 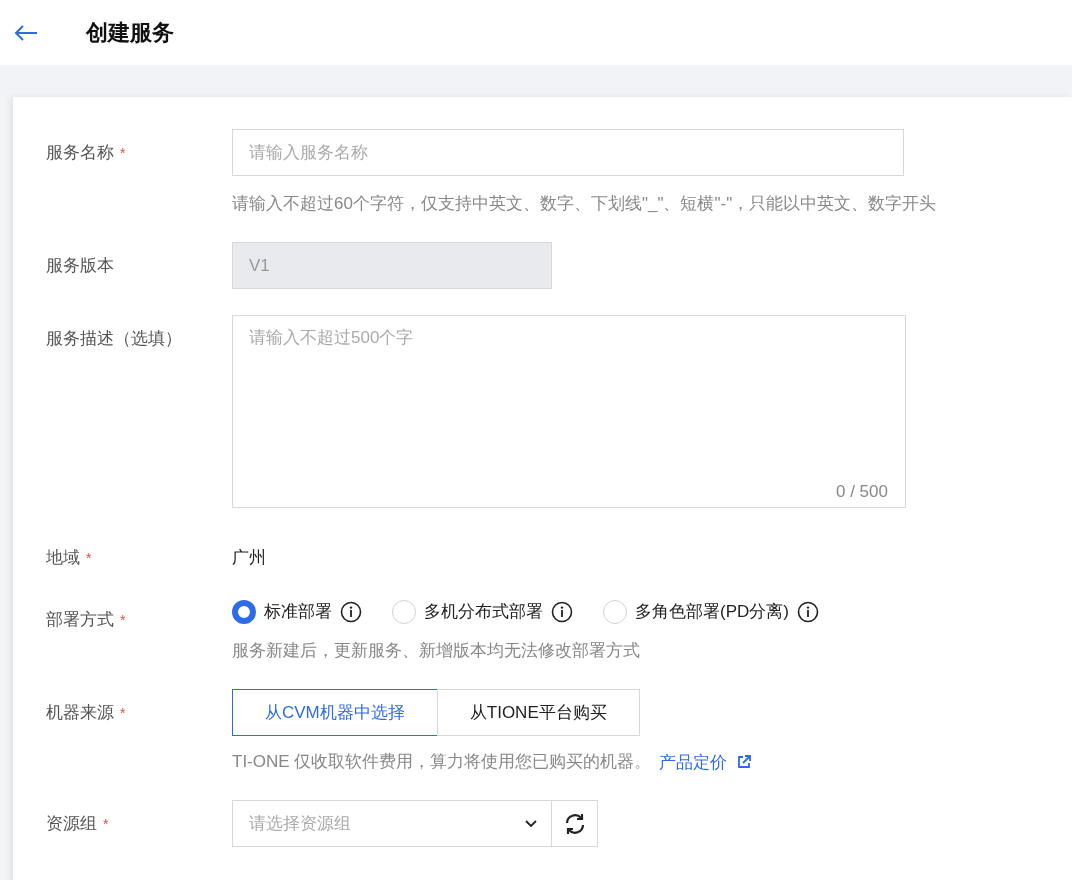 I want to click on field-label: 部署方式, so click(x=80, y=620).